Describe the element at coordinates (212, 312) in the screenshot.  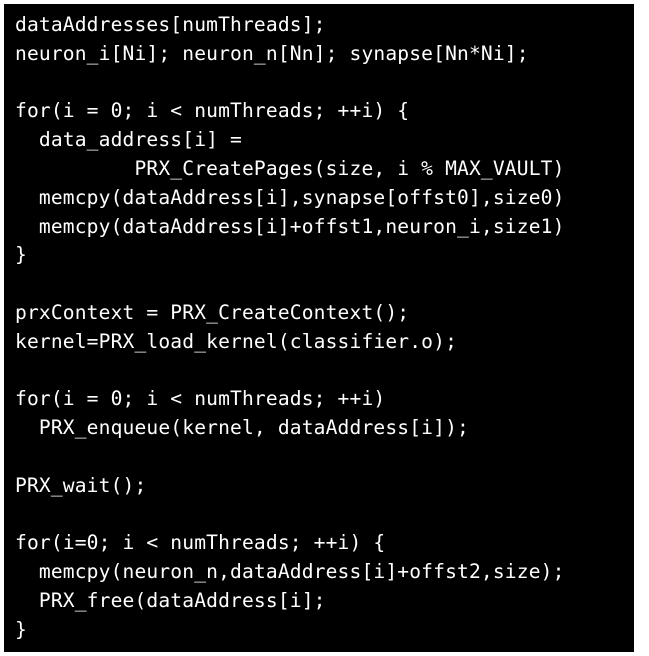
I see `code-line: prxContext = PRX_CreateContext();` at that location.